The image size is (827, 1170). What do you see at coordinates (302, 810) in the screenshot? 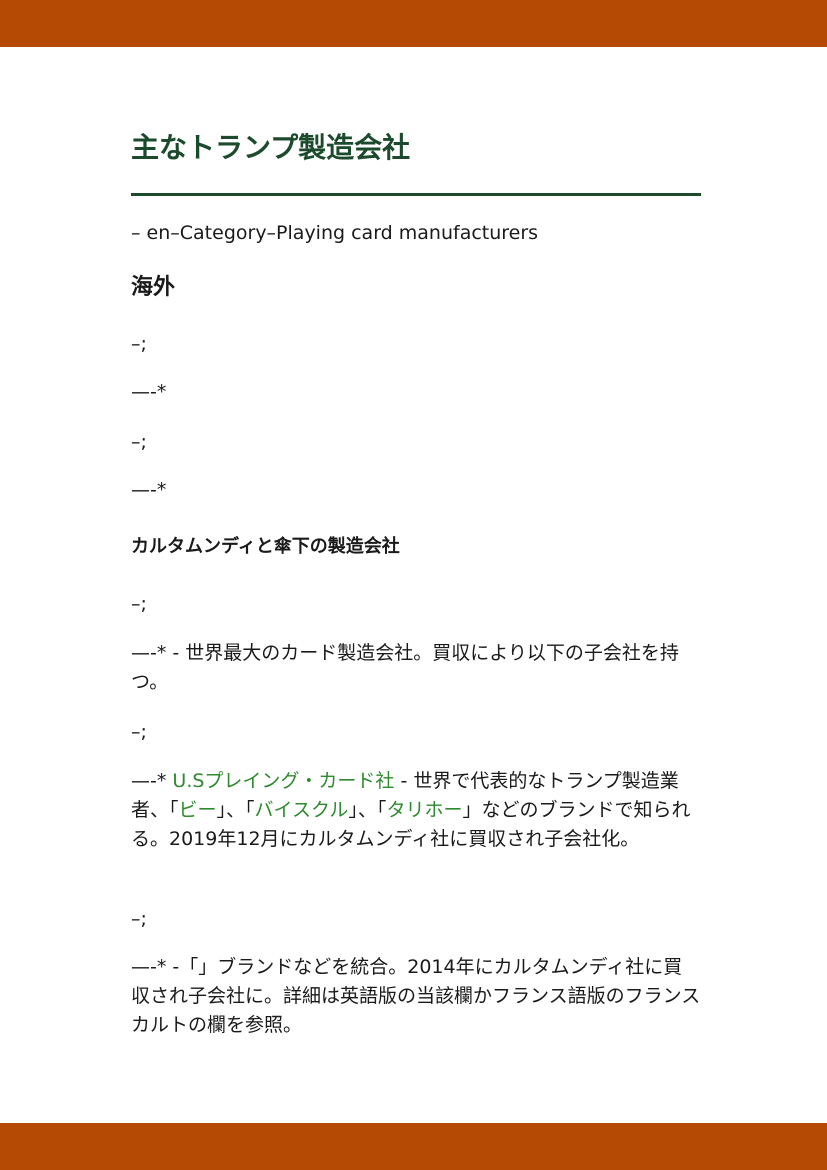
I see `link-bicycle: バイスクル` at bounding box center [302, 810].